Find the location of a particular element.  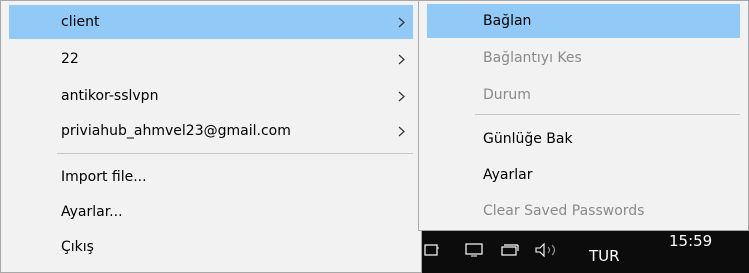

submenu-item-view-log: Günlüğe Bak is located at coordinates (583, 139).